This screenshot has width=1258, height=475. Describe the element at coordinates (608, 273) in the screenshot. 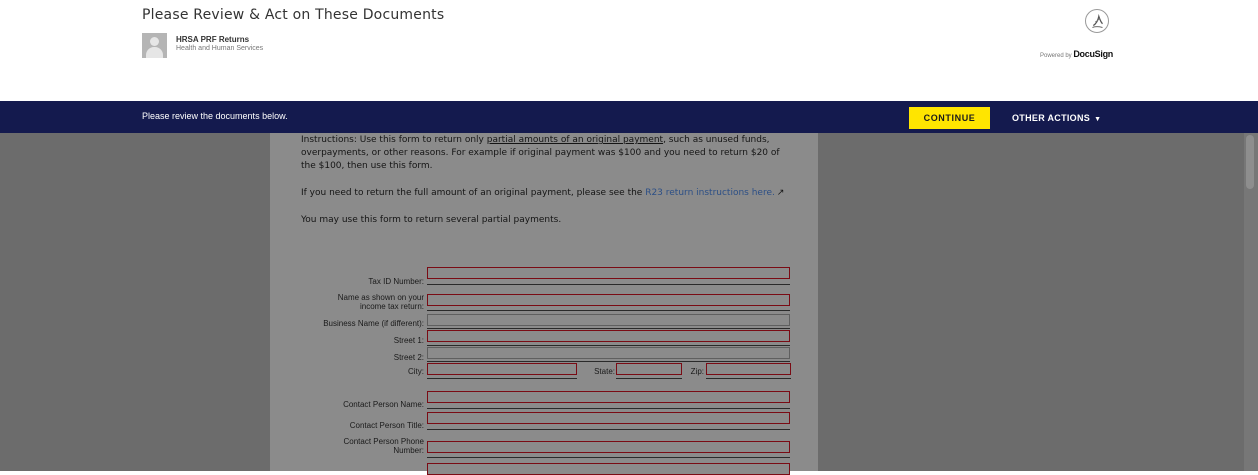

I see `tax-id-field` at that location.